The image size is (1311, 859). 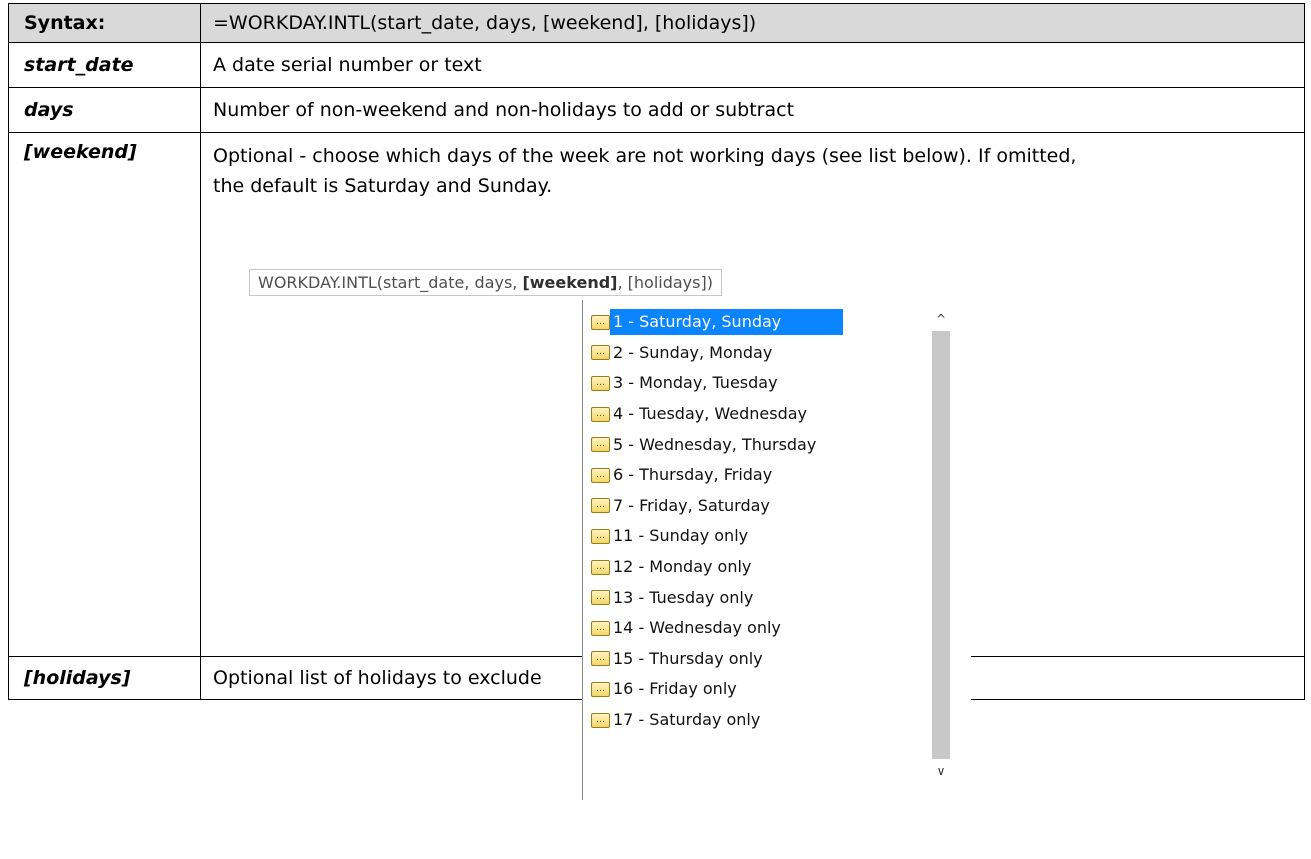 I want to click on dropdown-item-label: 14 - Wednesday only, so click(x=697, y=628).